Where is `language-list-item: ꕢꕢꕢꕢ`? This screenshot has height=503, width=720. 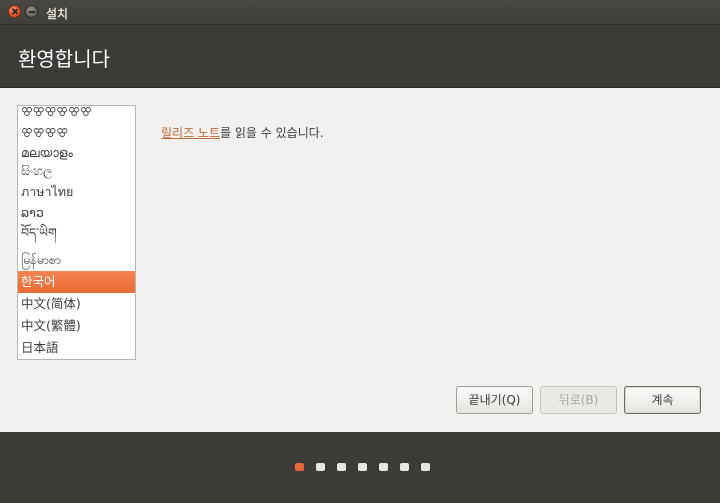
language-list-item: ꕢꕢꕢꕢ is located at coordinates (76, 133).